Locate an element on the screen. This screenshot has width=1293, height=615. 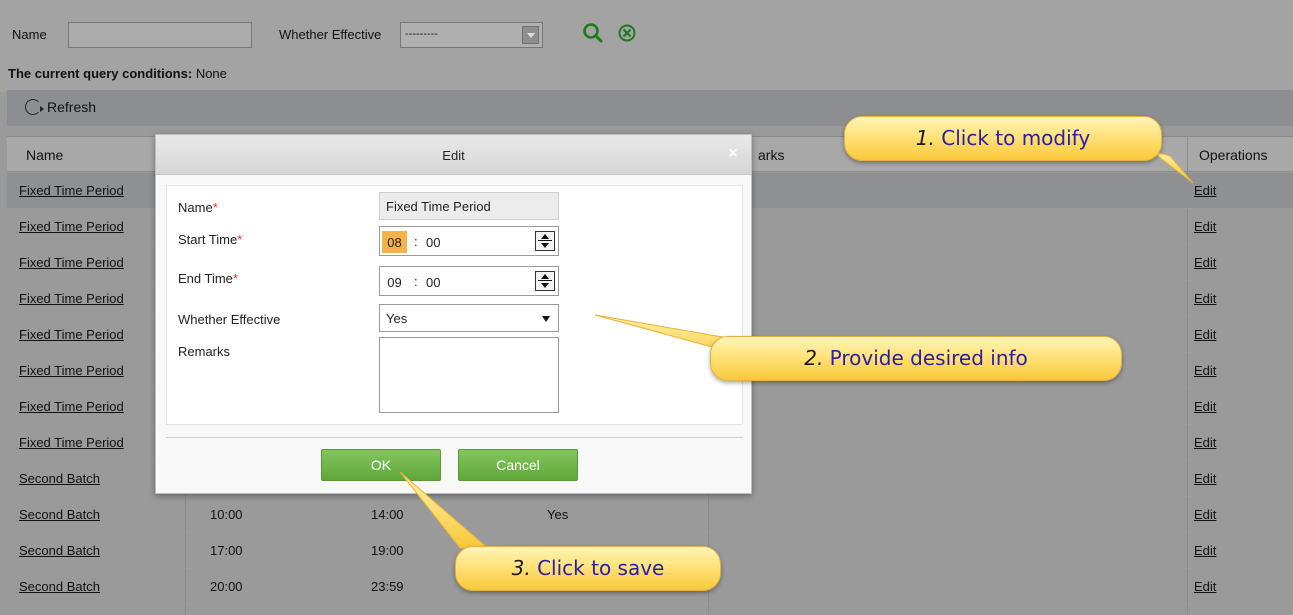
callout-two-number: 2. is located at coordinates (814, 358).